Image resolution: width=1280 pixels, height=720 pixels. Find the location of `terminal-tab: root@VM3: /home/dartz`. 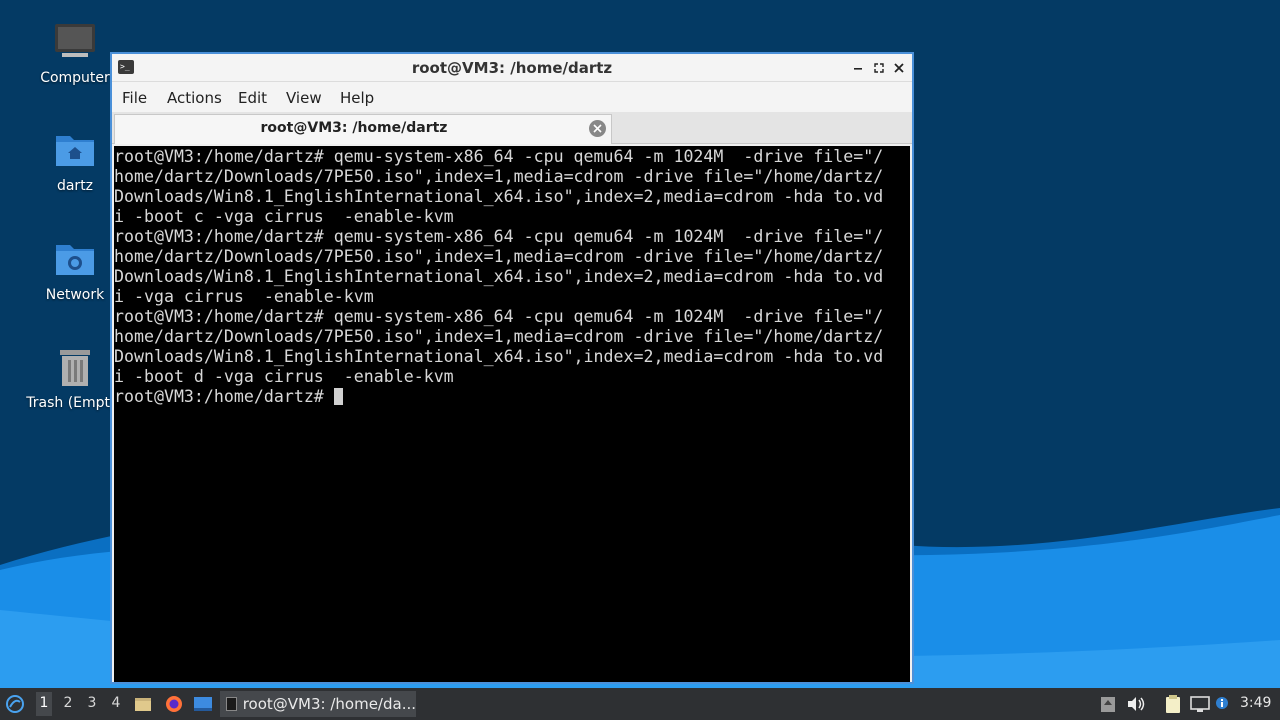

terminal-tab: root@VM3: /home/dartz is located at coordinates (363, 129).